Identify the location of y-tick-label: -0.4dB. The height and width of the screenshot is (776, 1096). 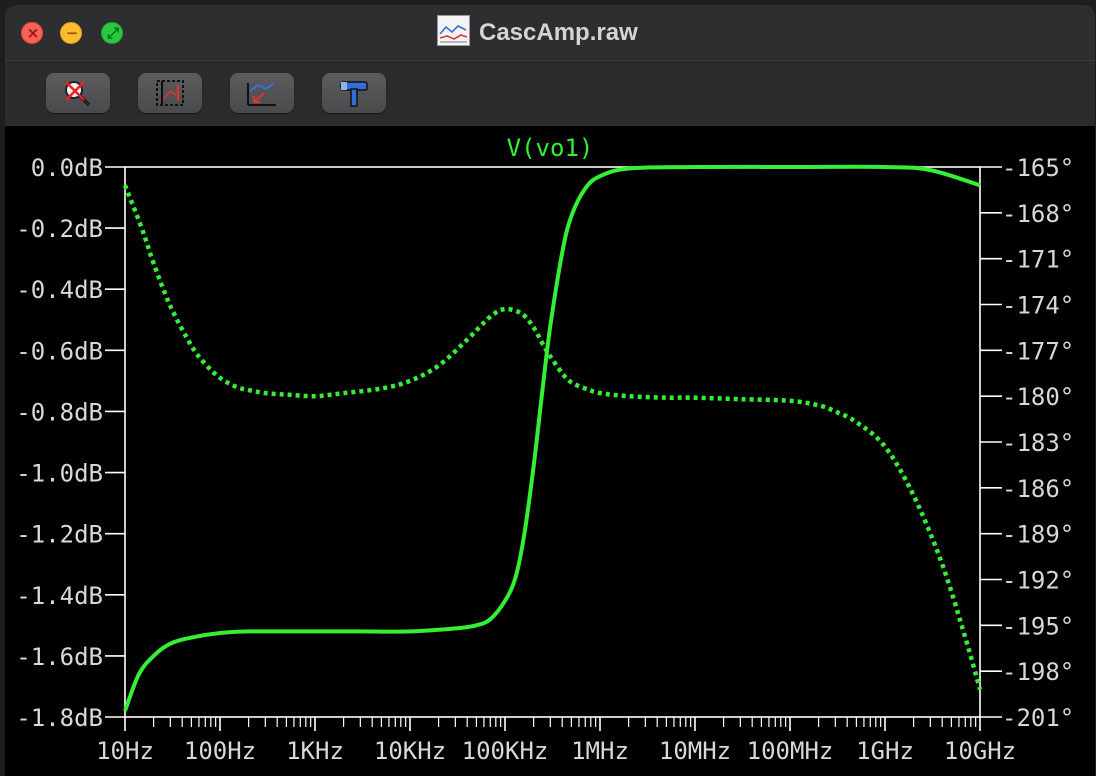
(59, 290).